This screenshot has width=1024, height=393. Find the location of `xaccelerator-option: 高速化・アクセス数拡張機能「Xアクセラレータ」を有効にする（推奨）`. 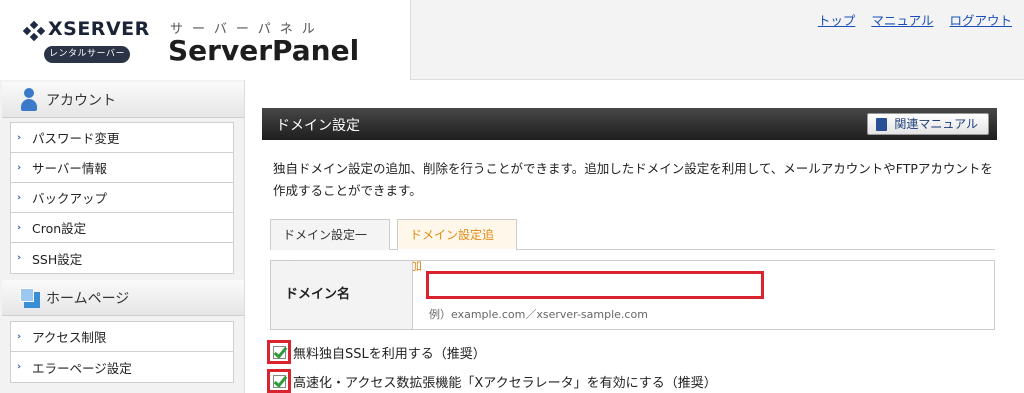

xaccelerator-option: 高速化・アクセス数拡張機能「Xアクセラレータ」を有効にする（推奨） is located at coordinates (492, 381).